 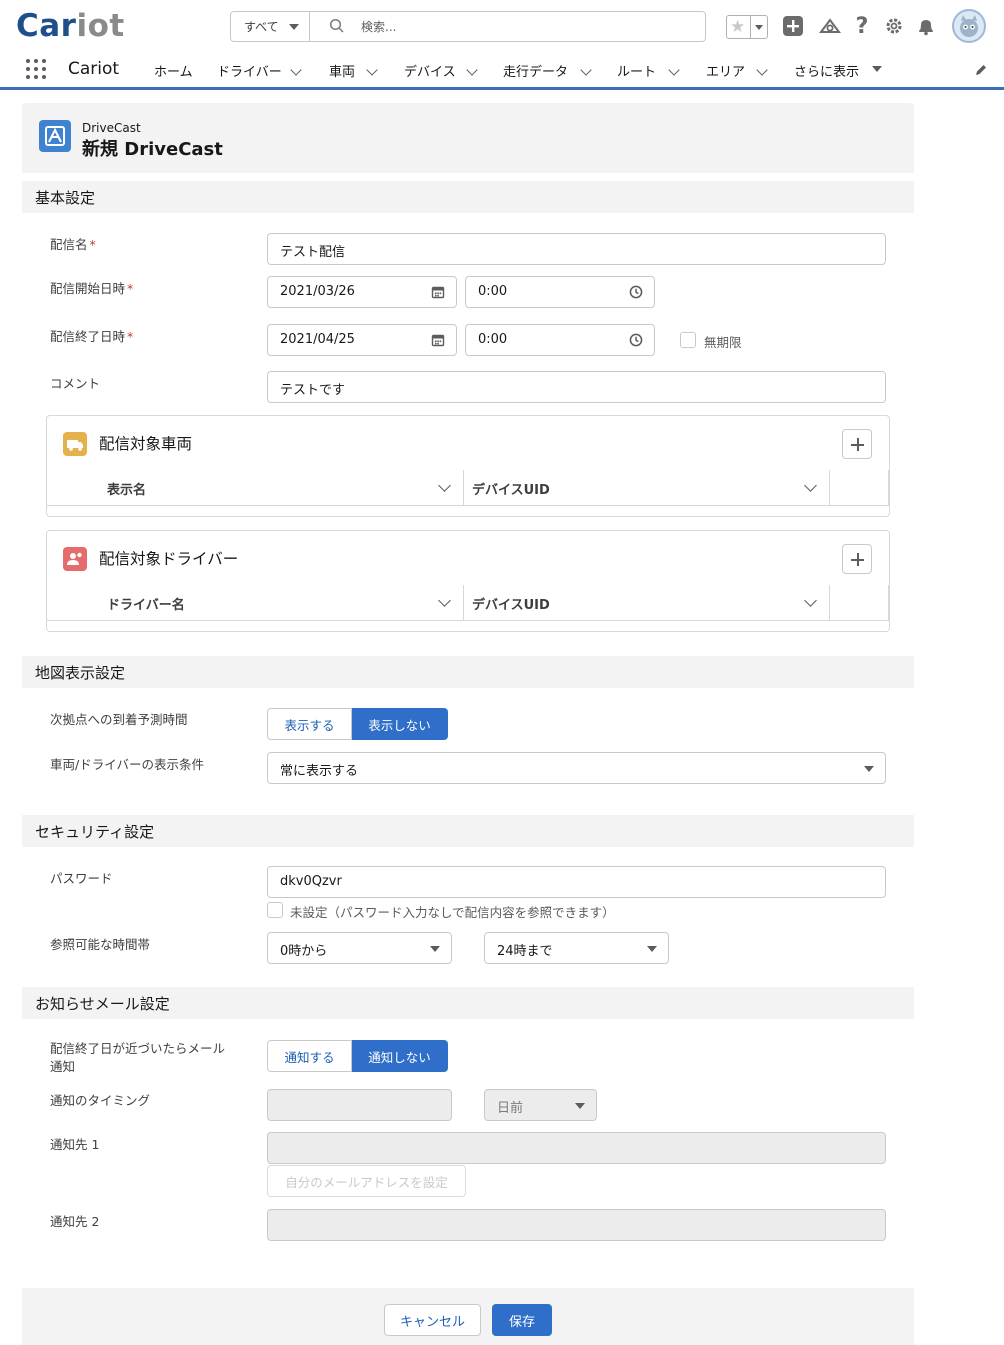 What do you see at coordinates (36, 69) in the screenshot?
I see `app-launcher-icon` at bounding box center [36, 69].